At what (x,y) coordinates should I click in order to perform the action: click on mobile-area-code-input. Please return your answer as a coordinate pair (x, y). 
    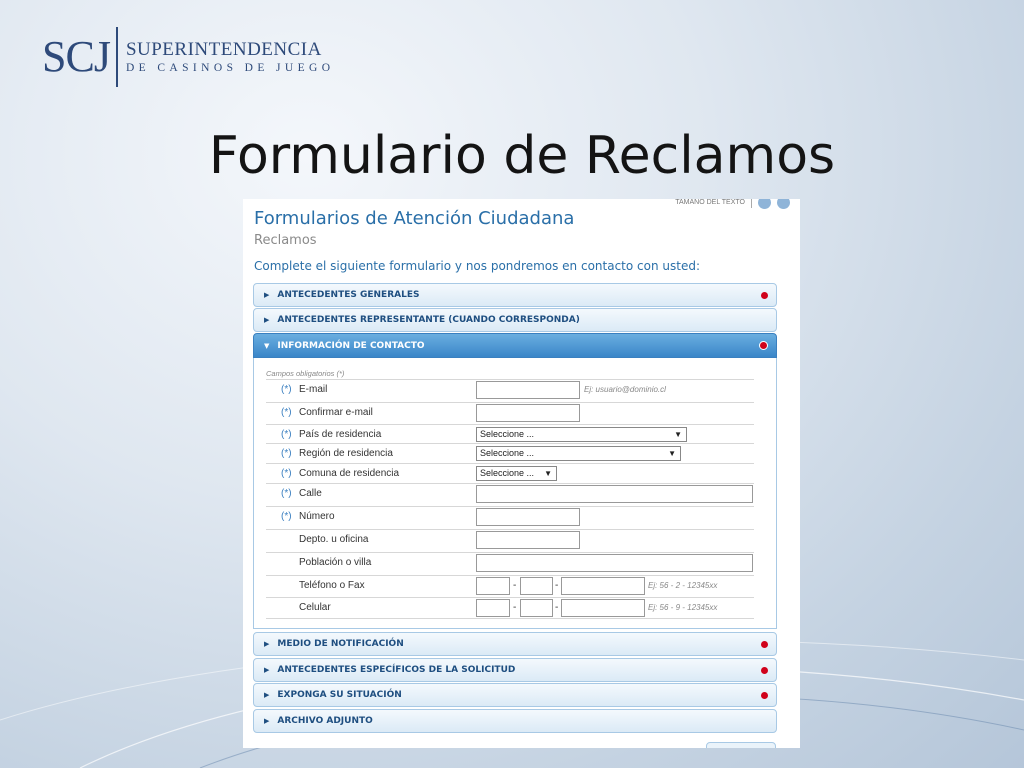
    Looking at the image, I should click on (536, 608).